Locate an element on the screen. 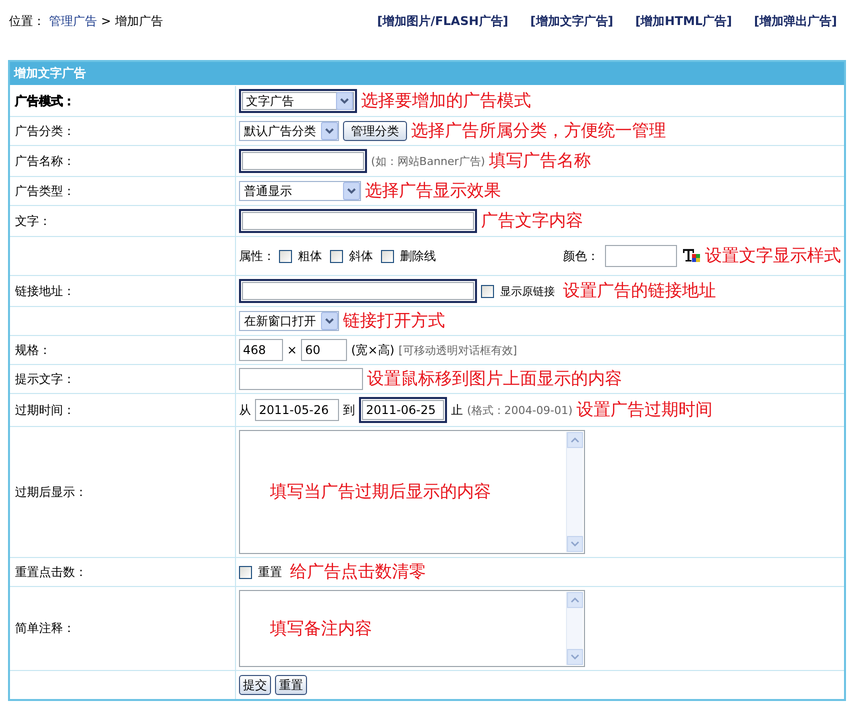  checkbox-label: 显示原链接 is located at coordinates (527, 291).